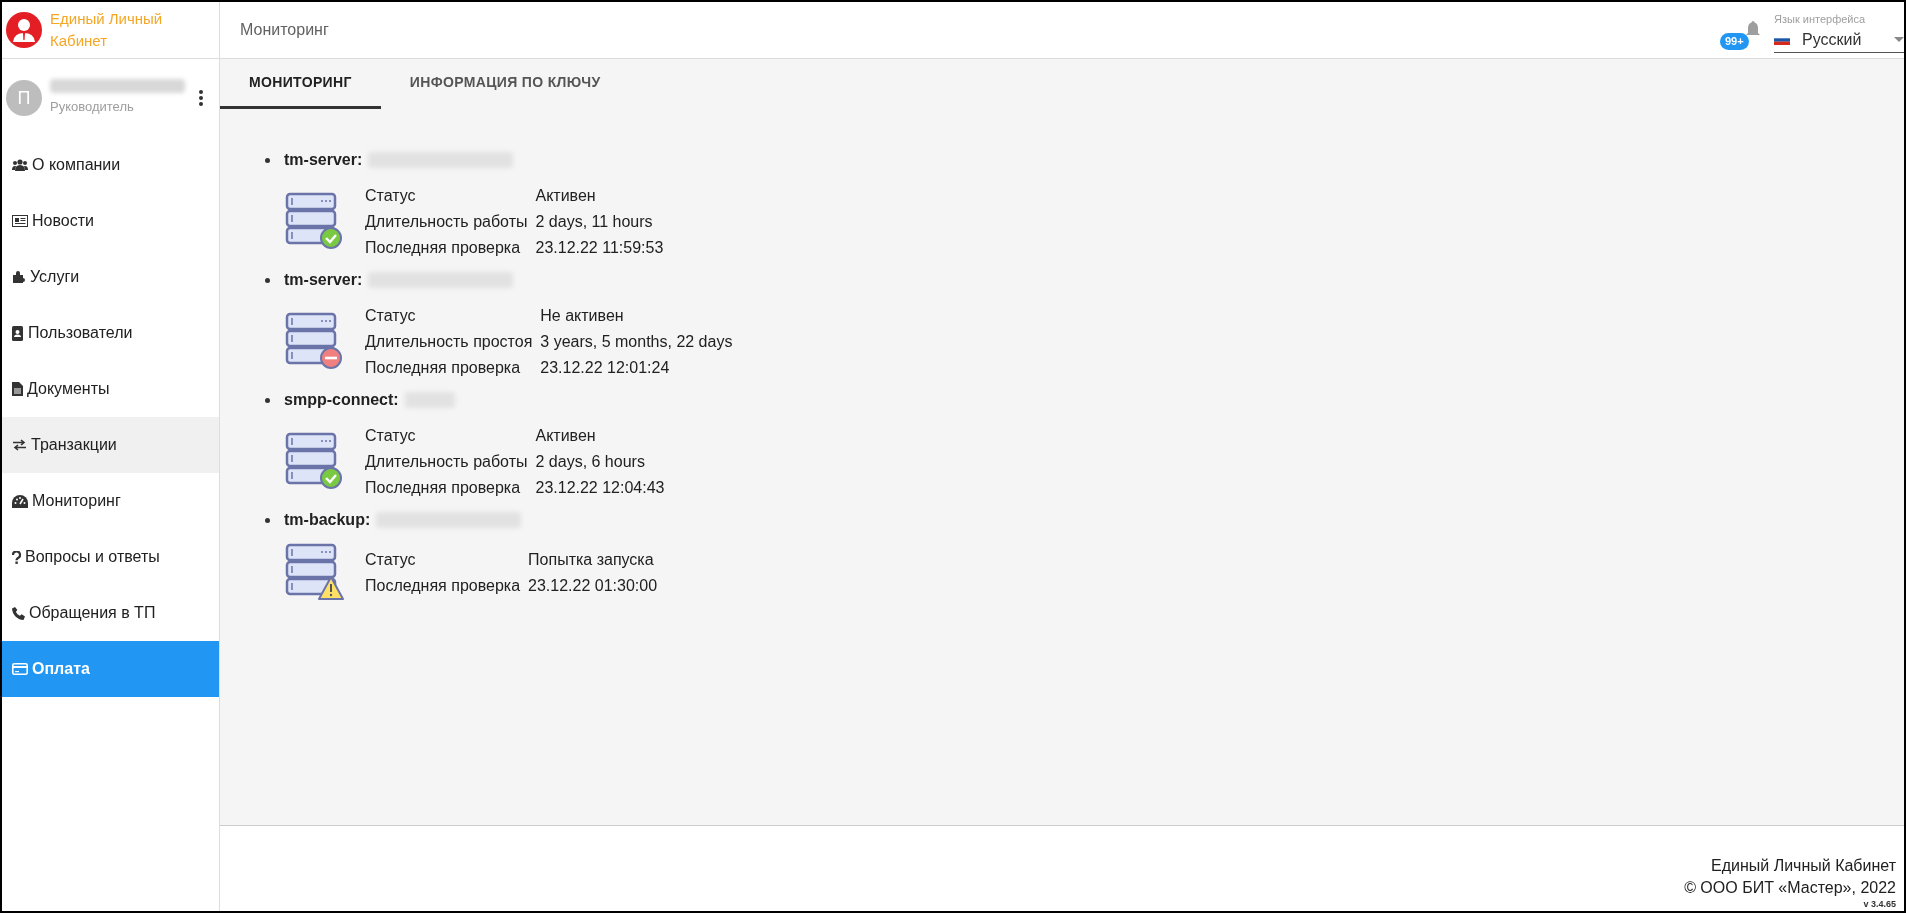  I want to click on field-value: 23.12.22 11:59:53, so click(599, 248).